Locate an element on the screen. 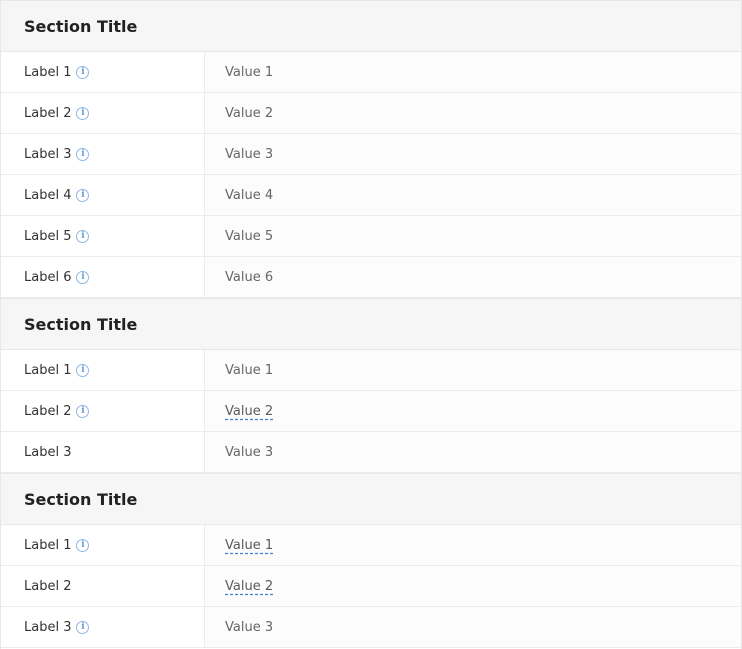 The height and width of the screenshot is (649, 742). spec-label: Label 4 i is located at coordinates (103, 195).